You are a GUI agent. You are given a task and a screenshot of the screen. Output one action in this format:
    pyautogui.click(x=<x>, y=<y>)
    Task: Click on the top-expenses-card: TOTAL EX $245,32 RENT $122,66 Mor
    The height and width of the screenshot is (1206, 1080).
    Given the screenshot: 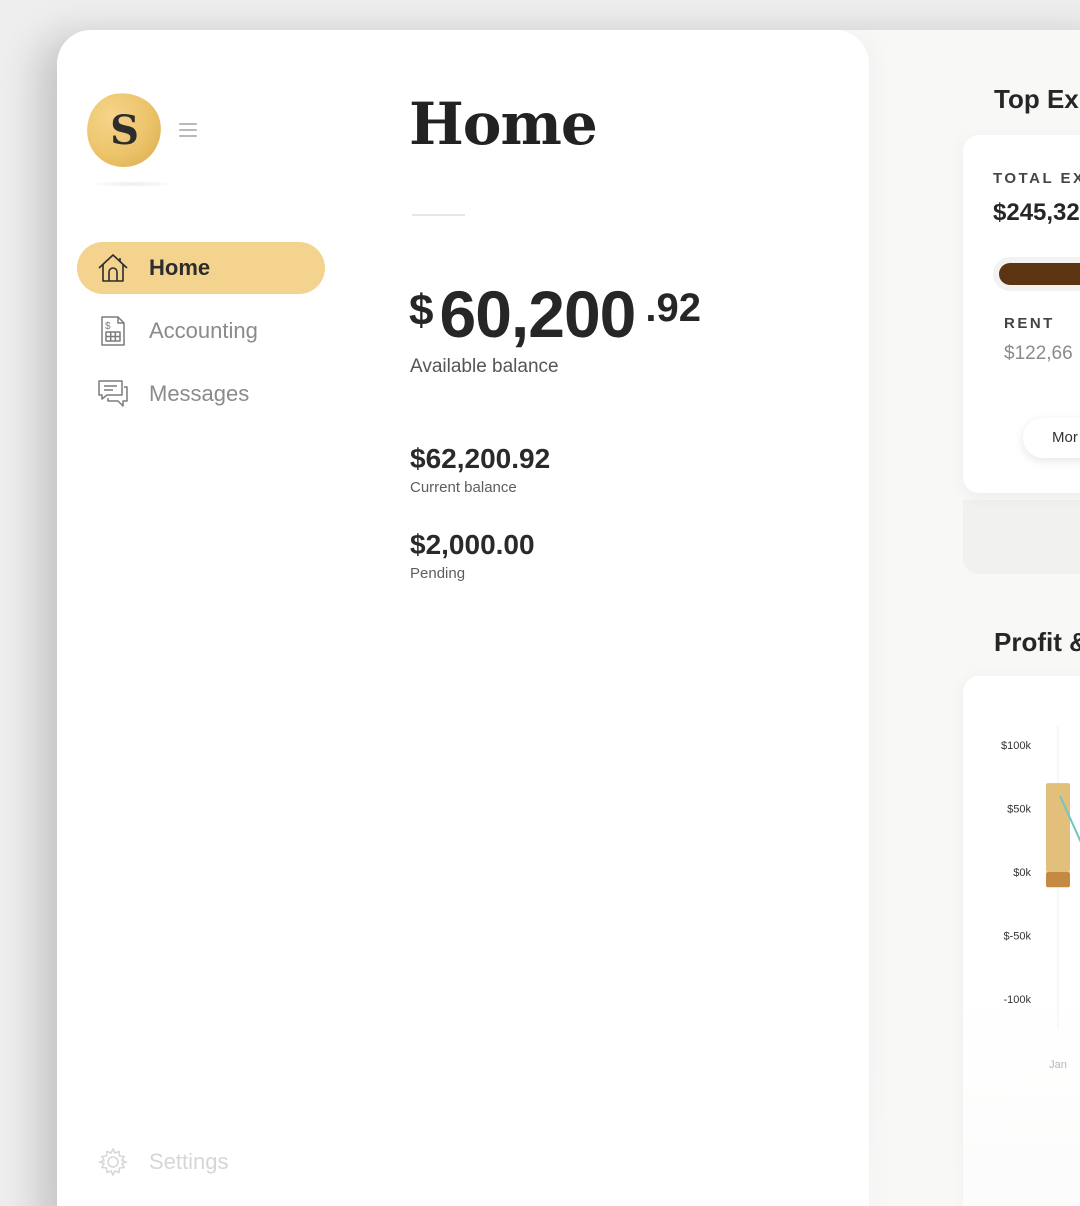 What is the action you would take?
    pyautogui.click(x=1021, y=314)
    